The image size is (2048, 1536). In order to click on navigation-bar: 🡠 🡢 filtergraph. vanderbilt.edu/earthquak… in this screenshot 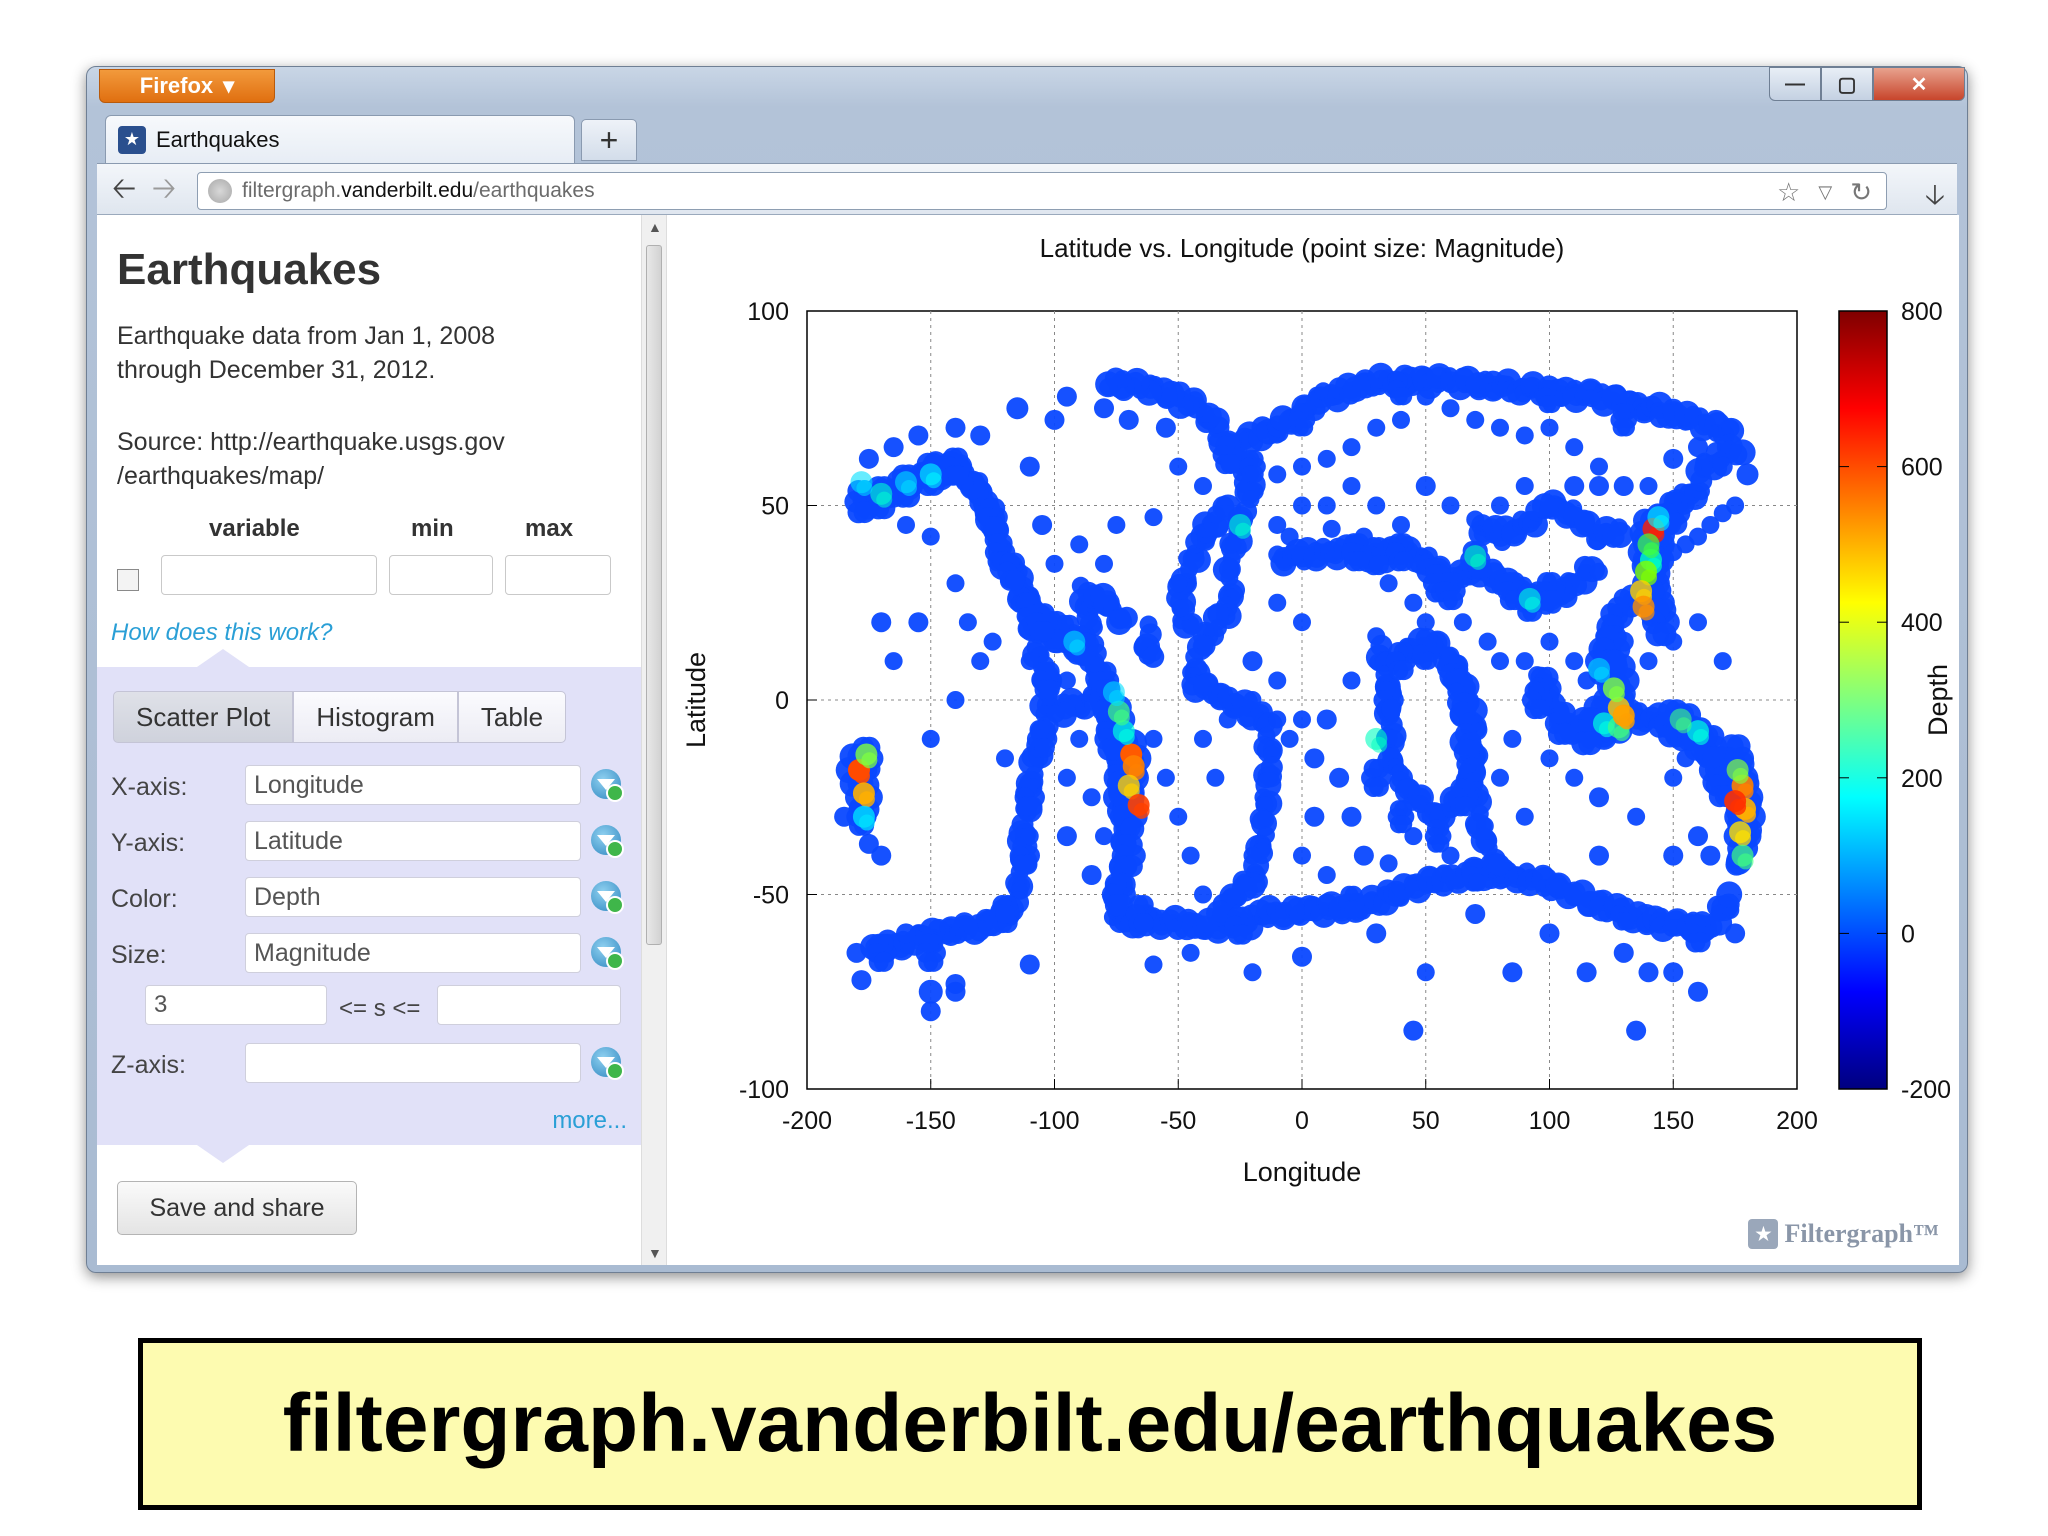, I will do `click(1027, 189)`.